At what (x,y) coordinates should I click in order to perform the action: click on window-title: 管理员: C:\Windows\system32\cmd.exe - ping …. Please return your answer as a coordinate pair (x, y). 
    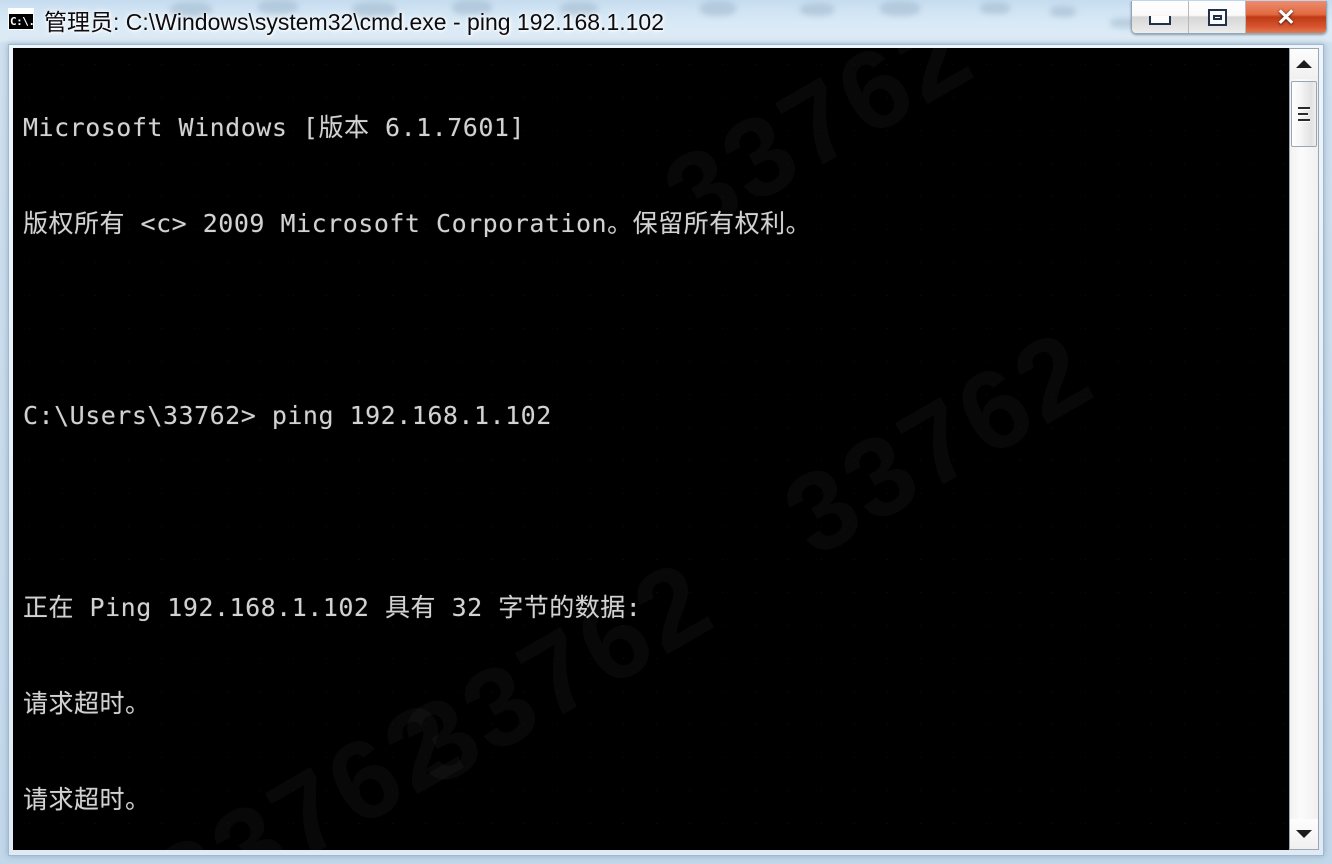
    Looking at the image, I should click on (354, 22).